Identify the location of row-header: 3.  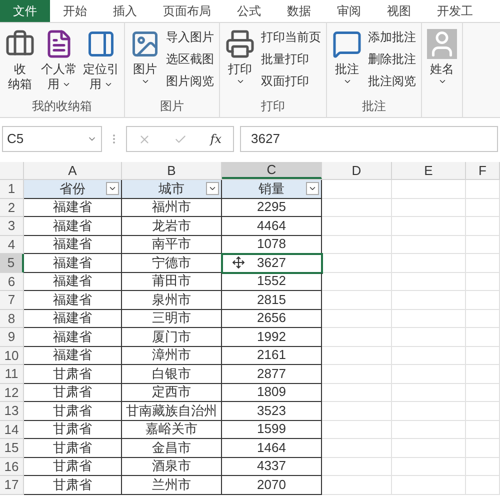
(12, 226).